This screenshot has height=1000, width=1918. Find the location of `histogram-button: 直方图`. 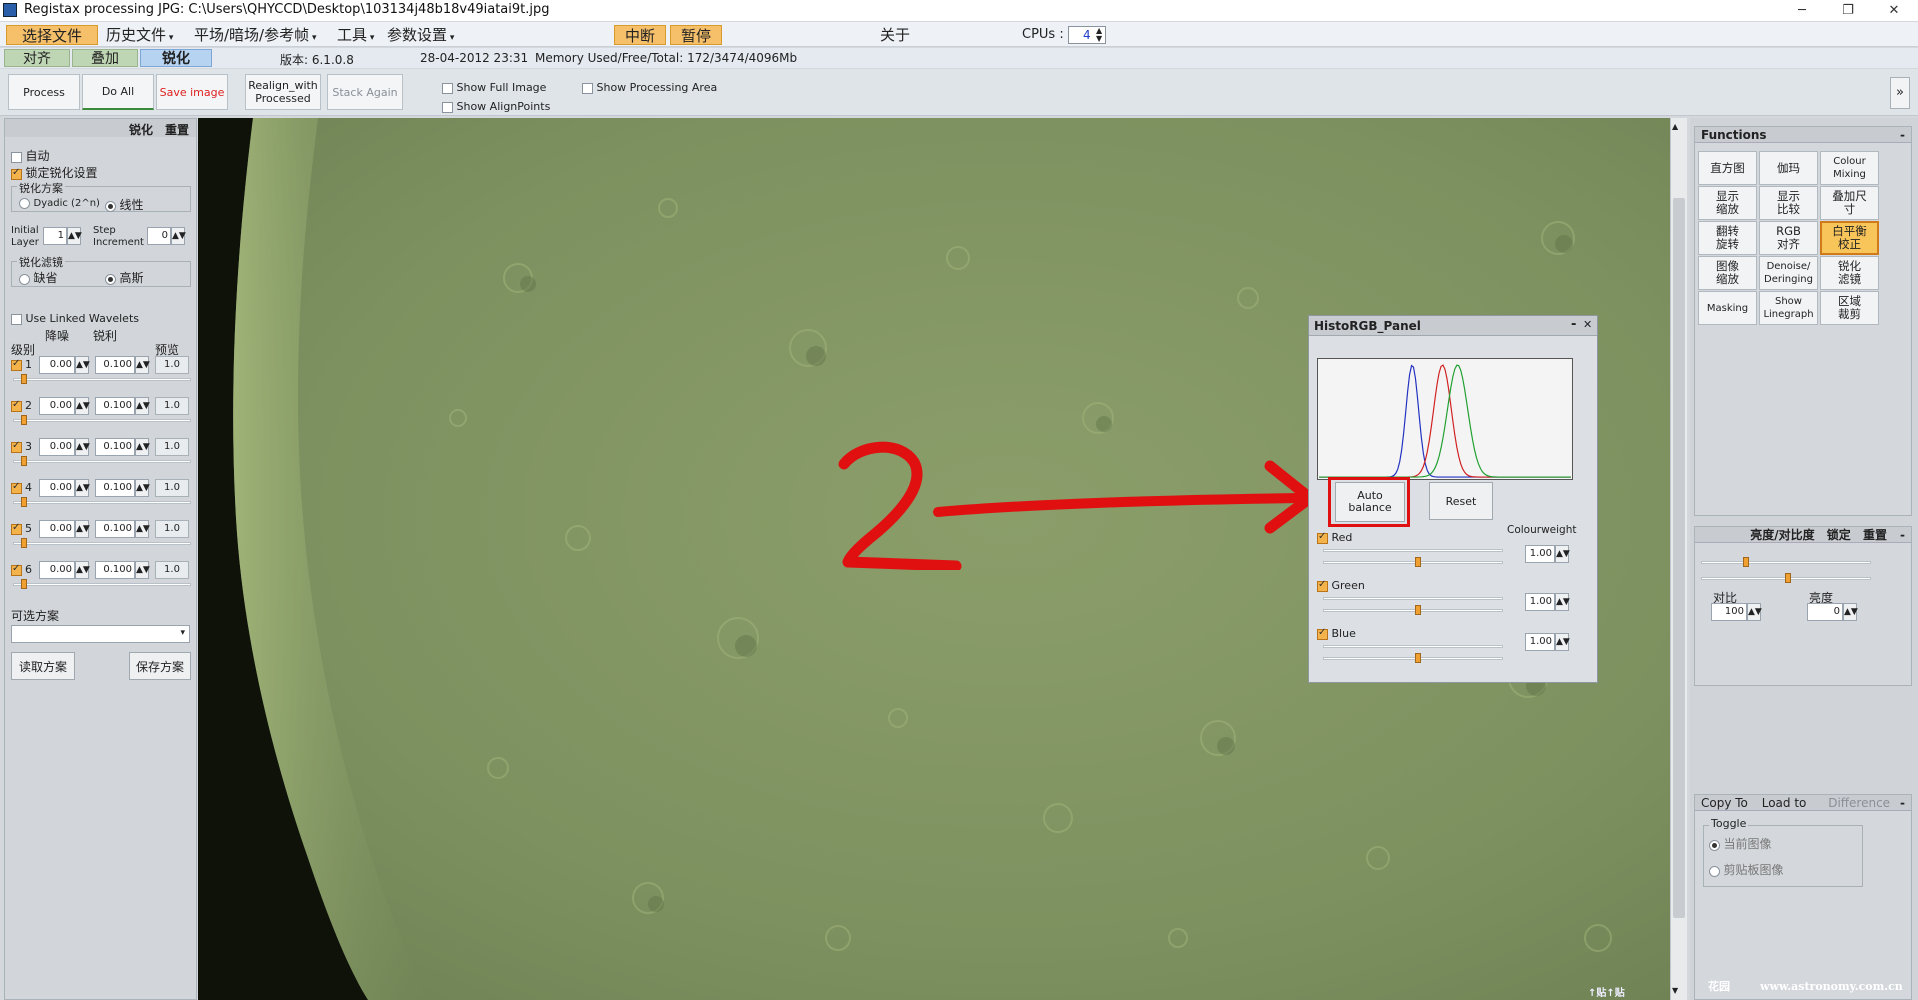

histogram-button: 直方图 is located at coordinates (1727, 168).